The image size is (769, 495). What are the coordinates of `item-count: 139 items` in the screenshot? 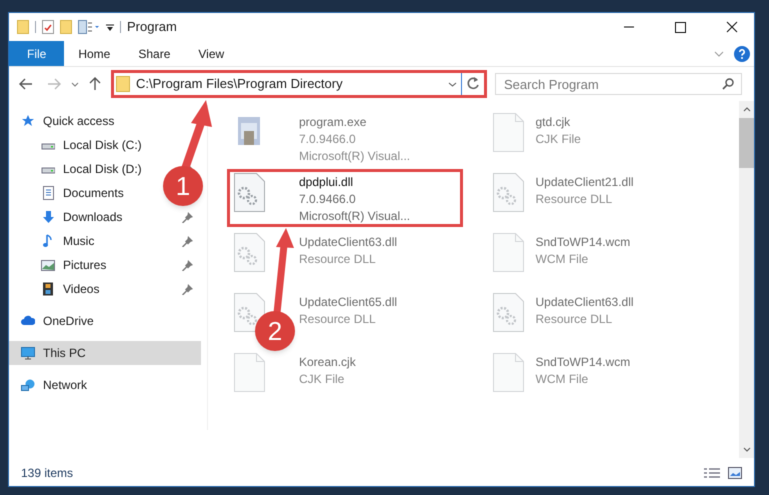 It's located at (47, 473).